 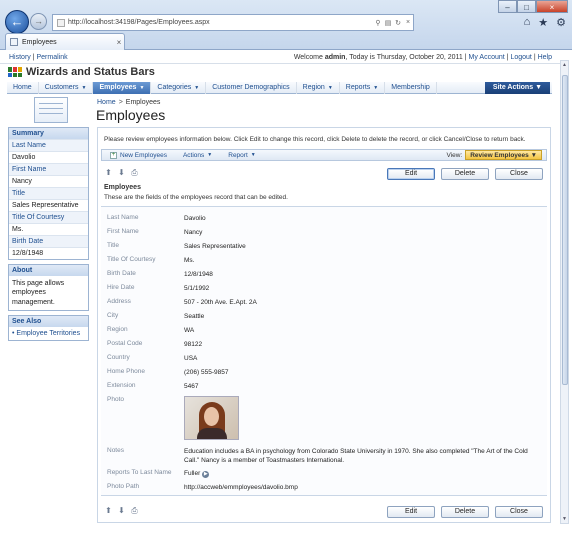 What do you see at coordinates (48, 322) in the screenshot?
I see `see-also-title: See Also` at bounding box center [48, 322].